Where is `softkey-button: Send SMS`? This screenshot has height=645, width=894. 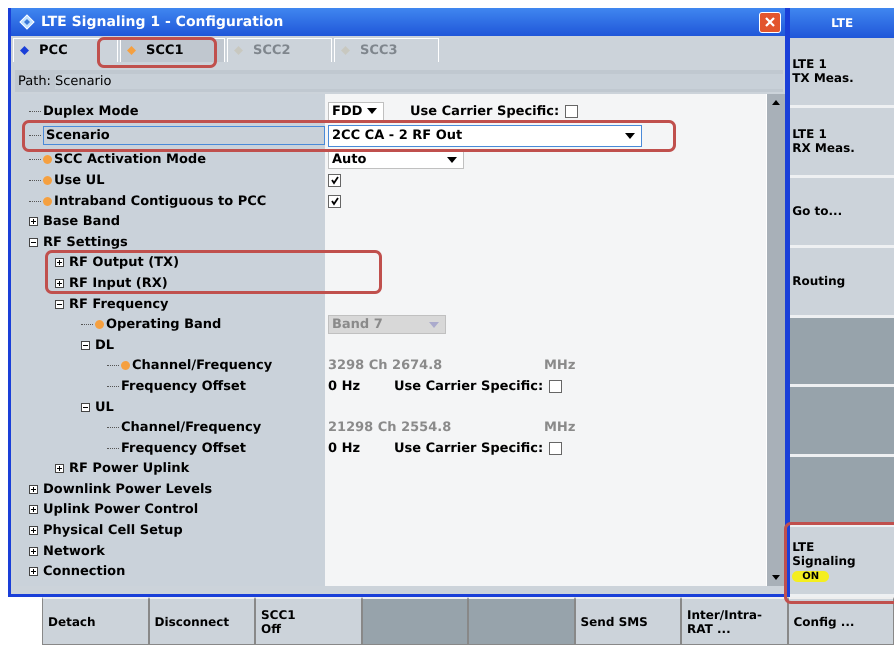
softkey-button: Send SMS is located at coordinates (627, 621).